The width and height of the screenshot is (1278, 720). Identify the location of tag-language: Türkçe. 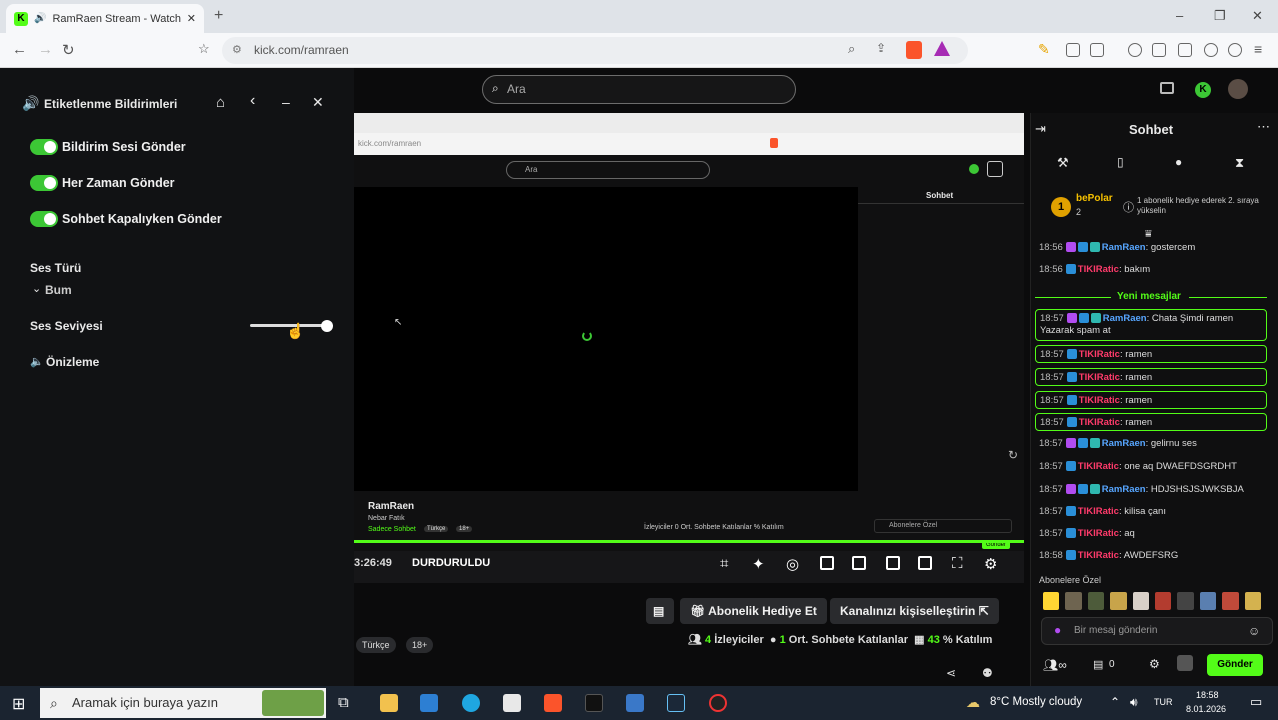
(376, 645).